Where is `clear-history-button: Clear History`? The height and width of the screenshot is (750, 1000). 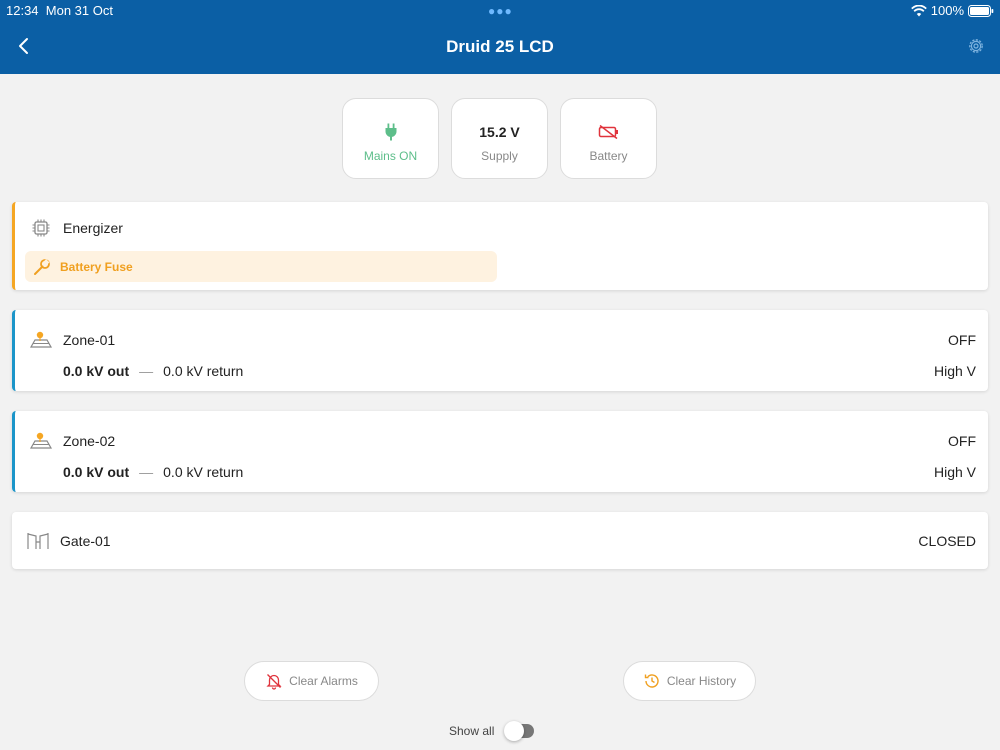
clear-history-button: Clear History is located at coordinates (689, 681).